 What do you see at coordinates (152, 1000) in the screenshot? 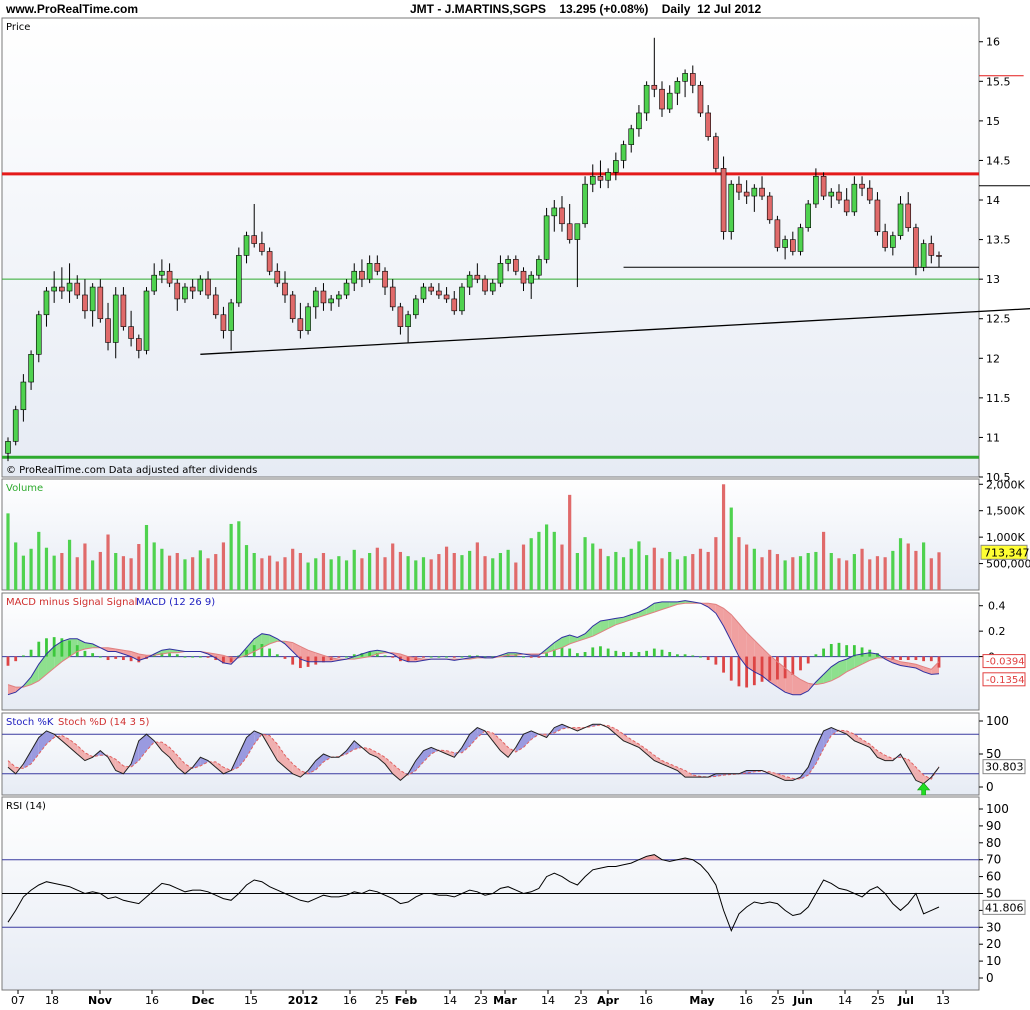
I see `x-tick-label: 16` at bounding box center [152, 1000].